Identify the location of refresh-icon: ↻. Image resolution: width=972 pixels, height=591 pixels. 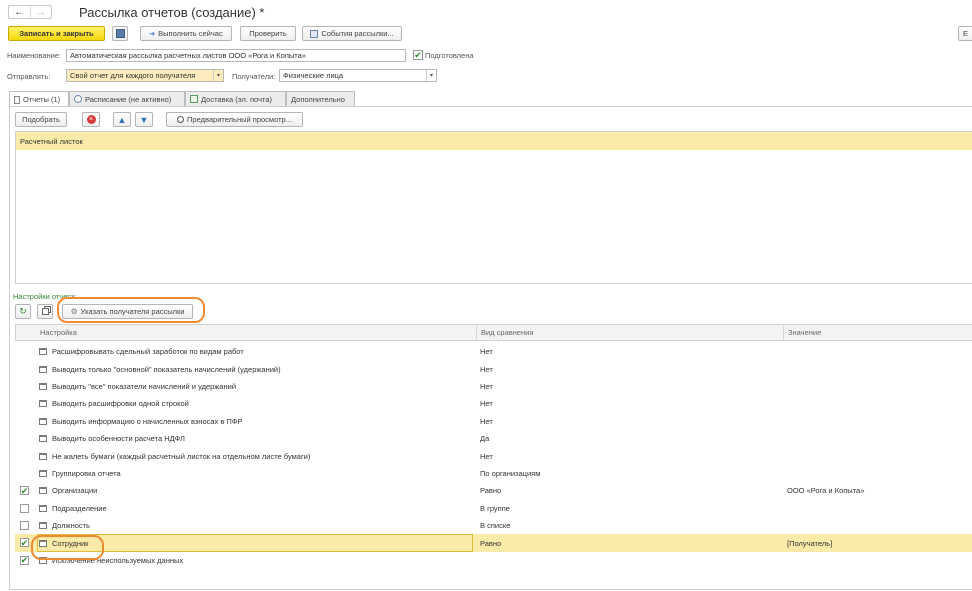
(23, 311).